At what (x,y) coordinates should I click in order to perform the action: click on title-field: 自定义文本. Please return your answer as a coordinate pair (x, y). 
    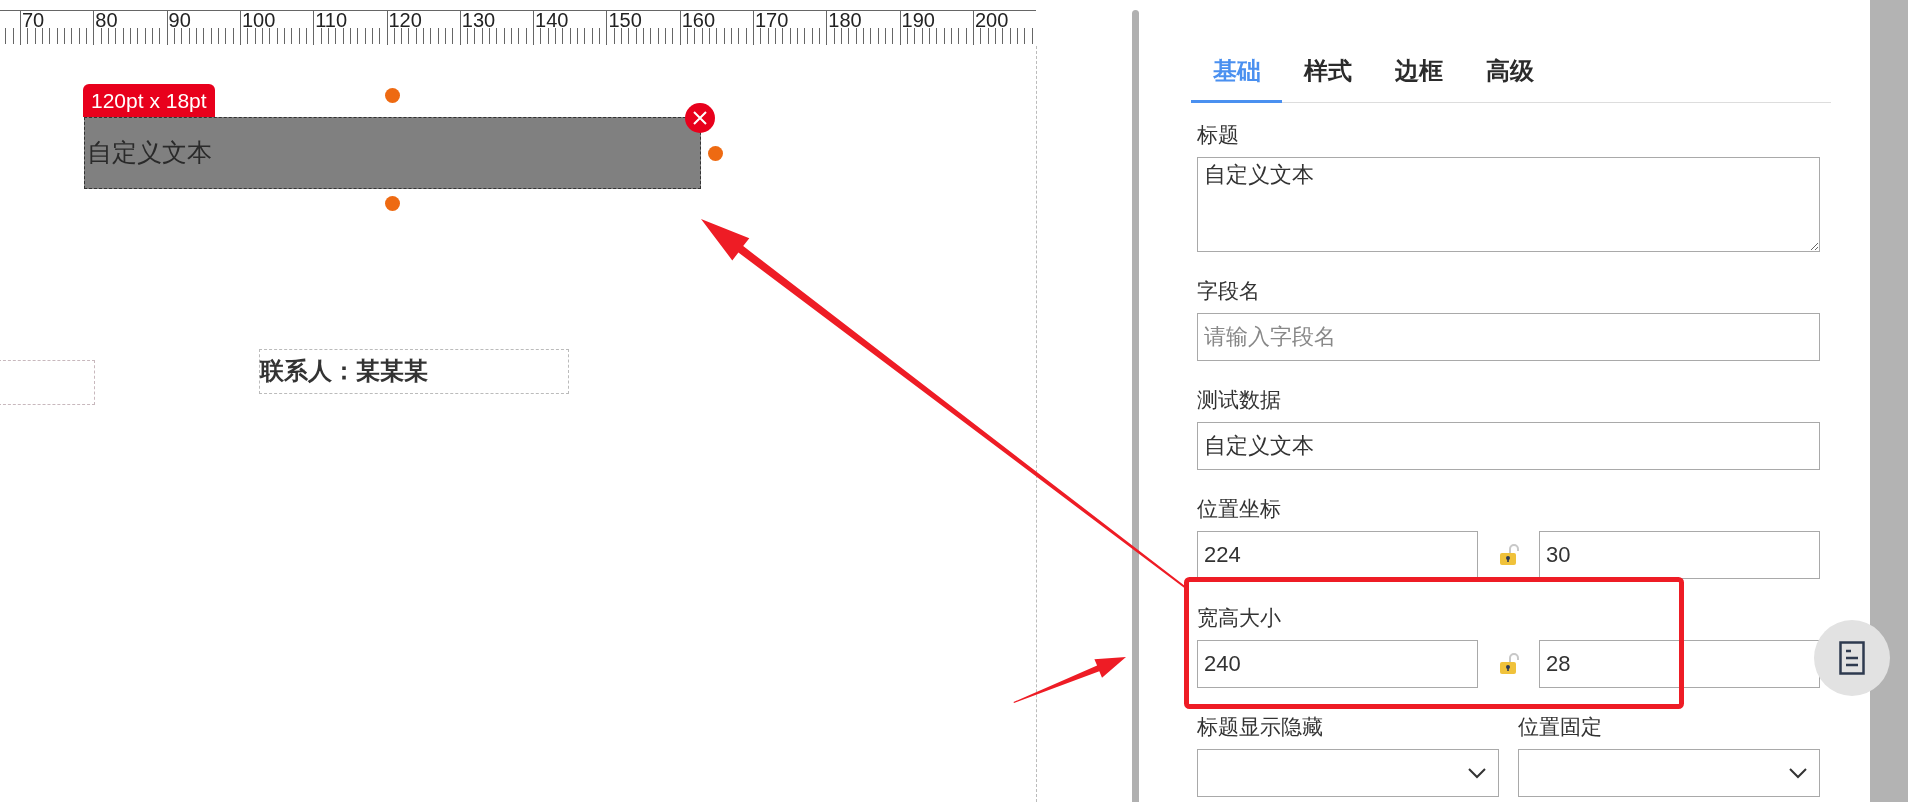
    Looking at the image, I should click on (1508, 204).